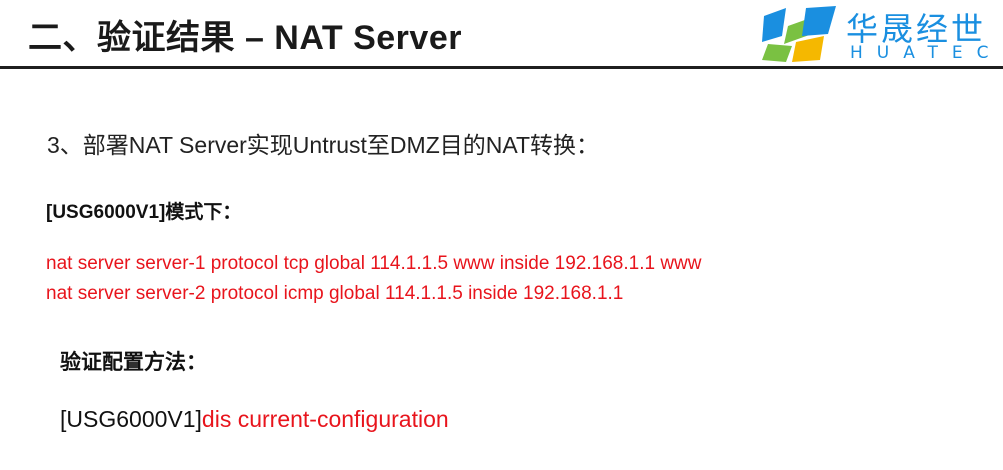  I want to click on verify-command-line: [USG6000V1]dis current-configuration, so click(254, 419).